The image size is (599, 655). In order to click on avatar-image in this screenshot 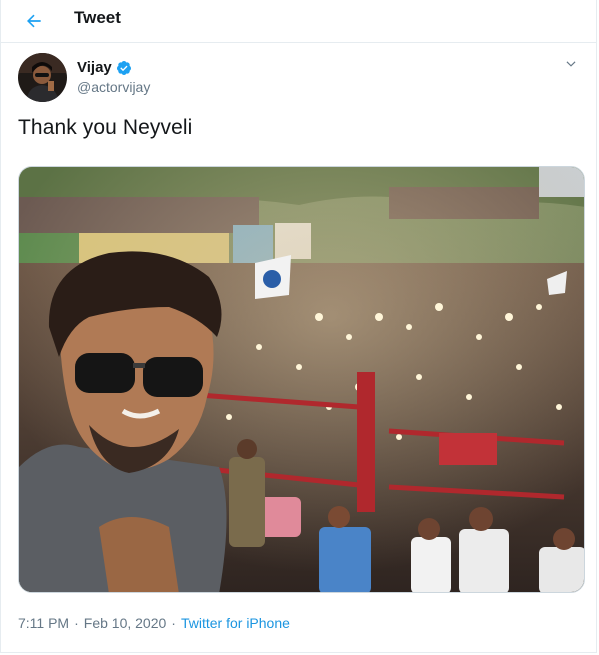, I will do `click(42, 77)`.